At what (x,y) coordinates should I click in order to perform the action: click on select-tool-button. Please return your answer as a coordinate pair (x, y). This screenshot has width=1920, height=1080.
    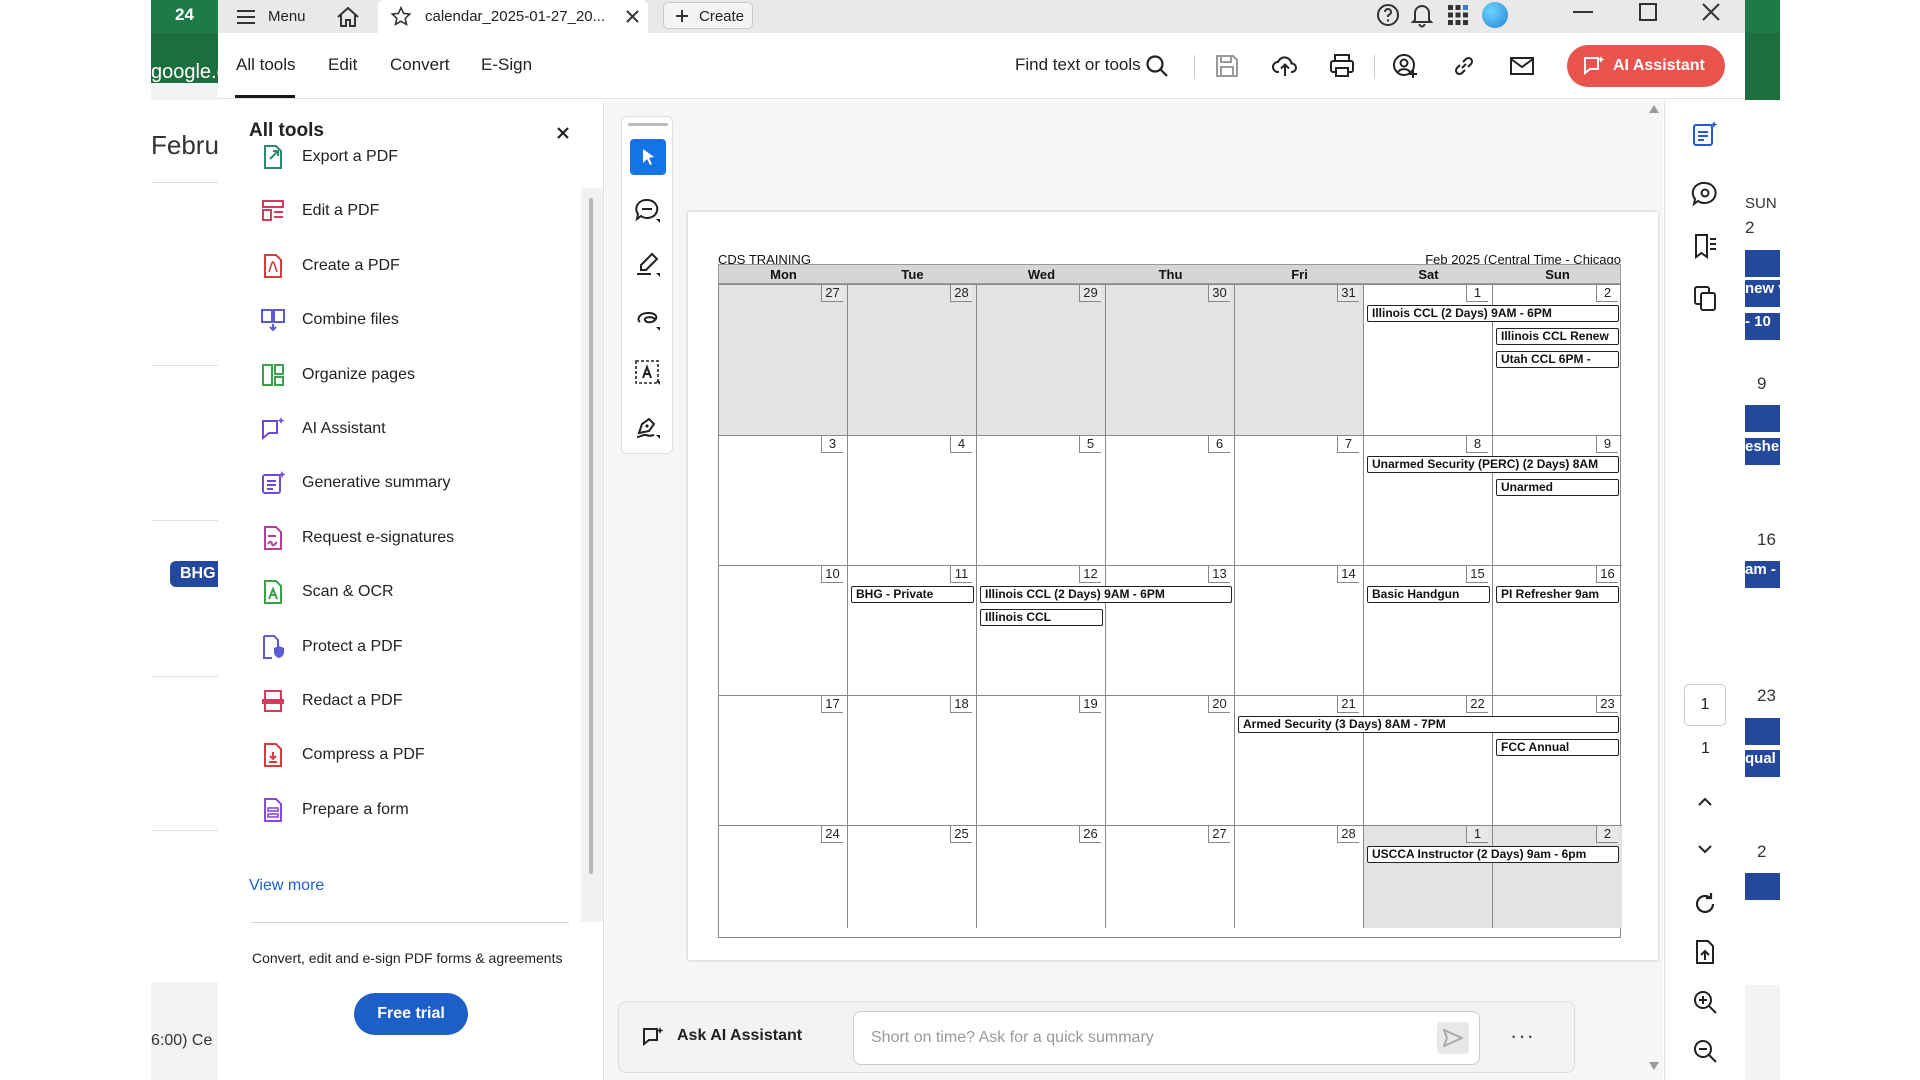
    Looking at the image, I should click on (648, 157).